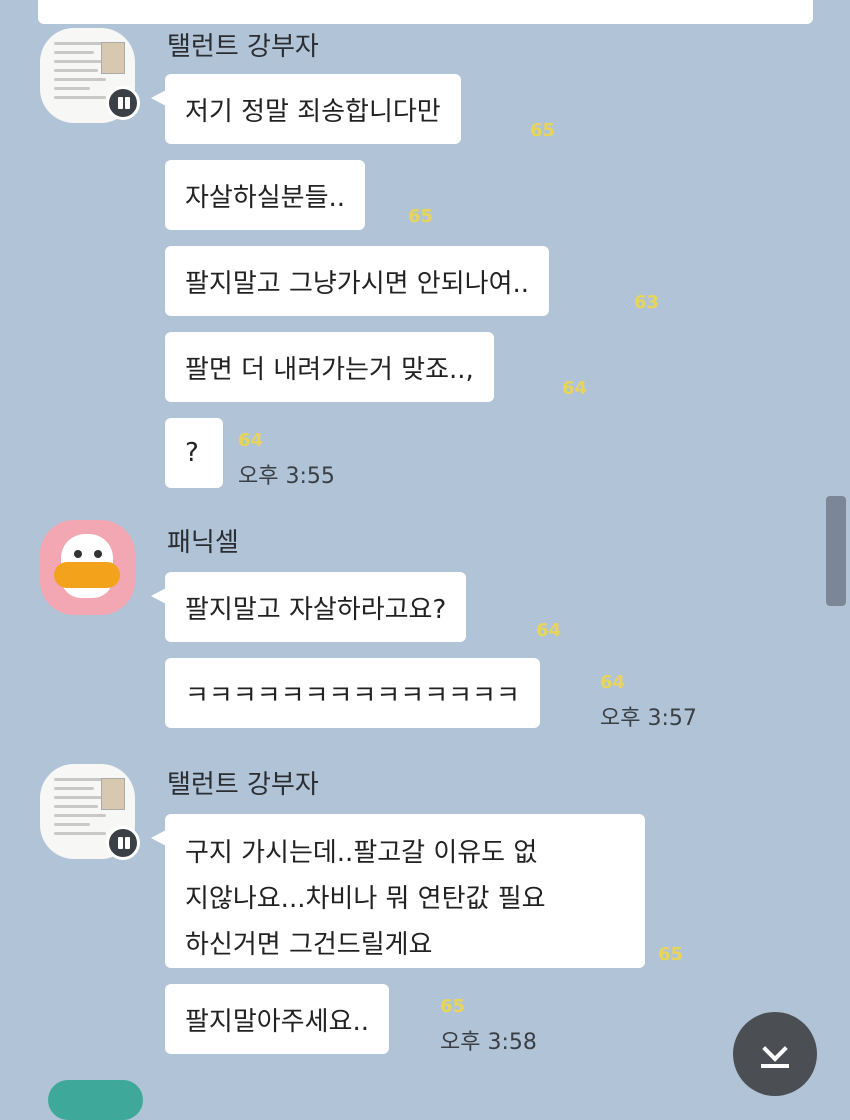 The width and height of the screenshot is (850, 1120). Describe the element at coordinates (357, 283) in the screenshot. I see `message-text: 팔지말고 그냥가시면 안되나여..` at that location.